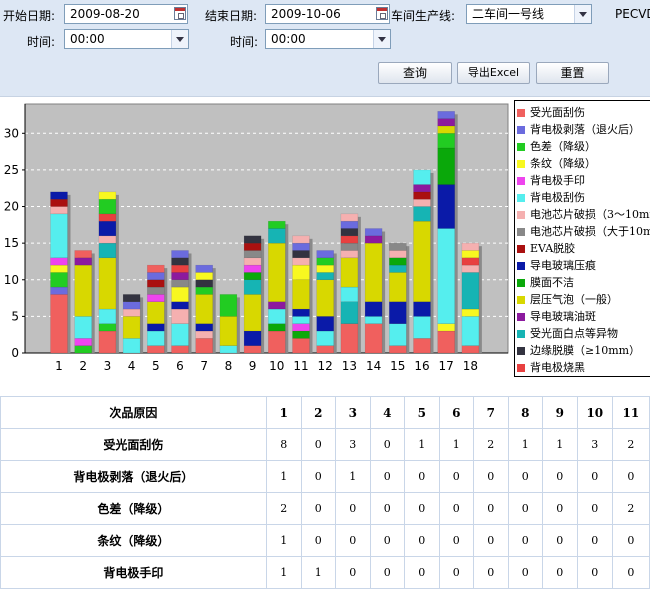 The height and width of the screenshot is (589, 650). What do you see at coordinates (574, 333) in the screenshot?
I see `legend-label: 受光面白点等异物` at bounding box center [574, 333].